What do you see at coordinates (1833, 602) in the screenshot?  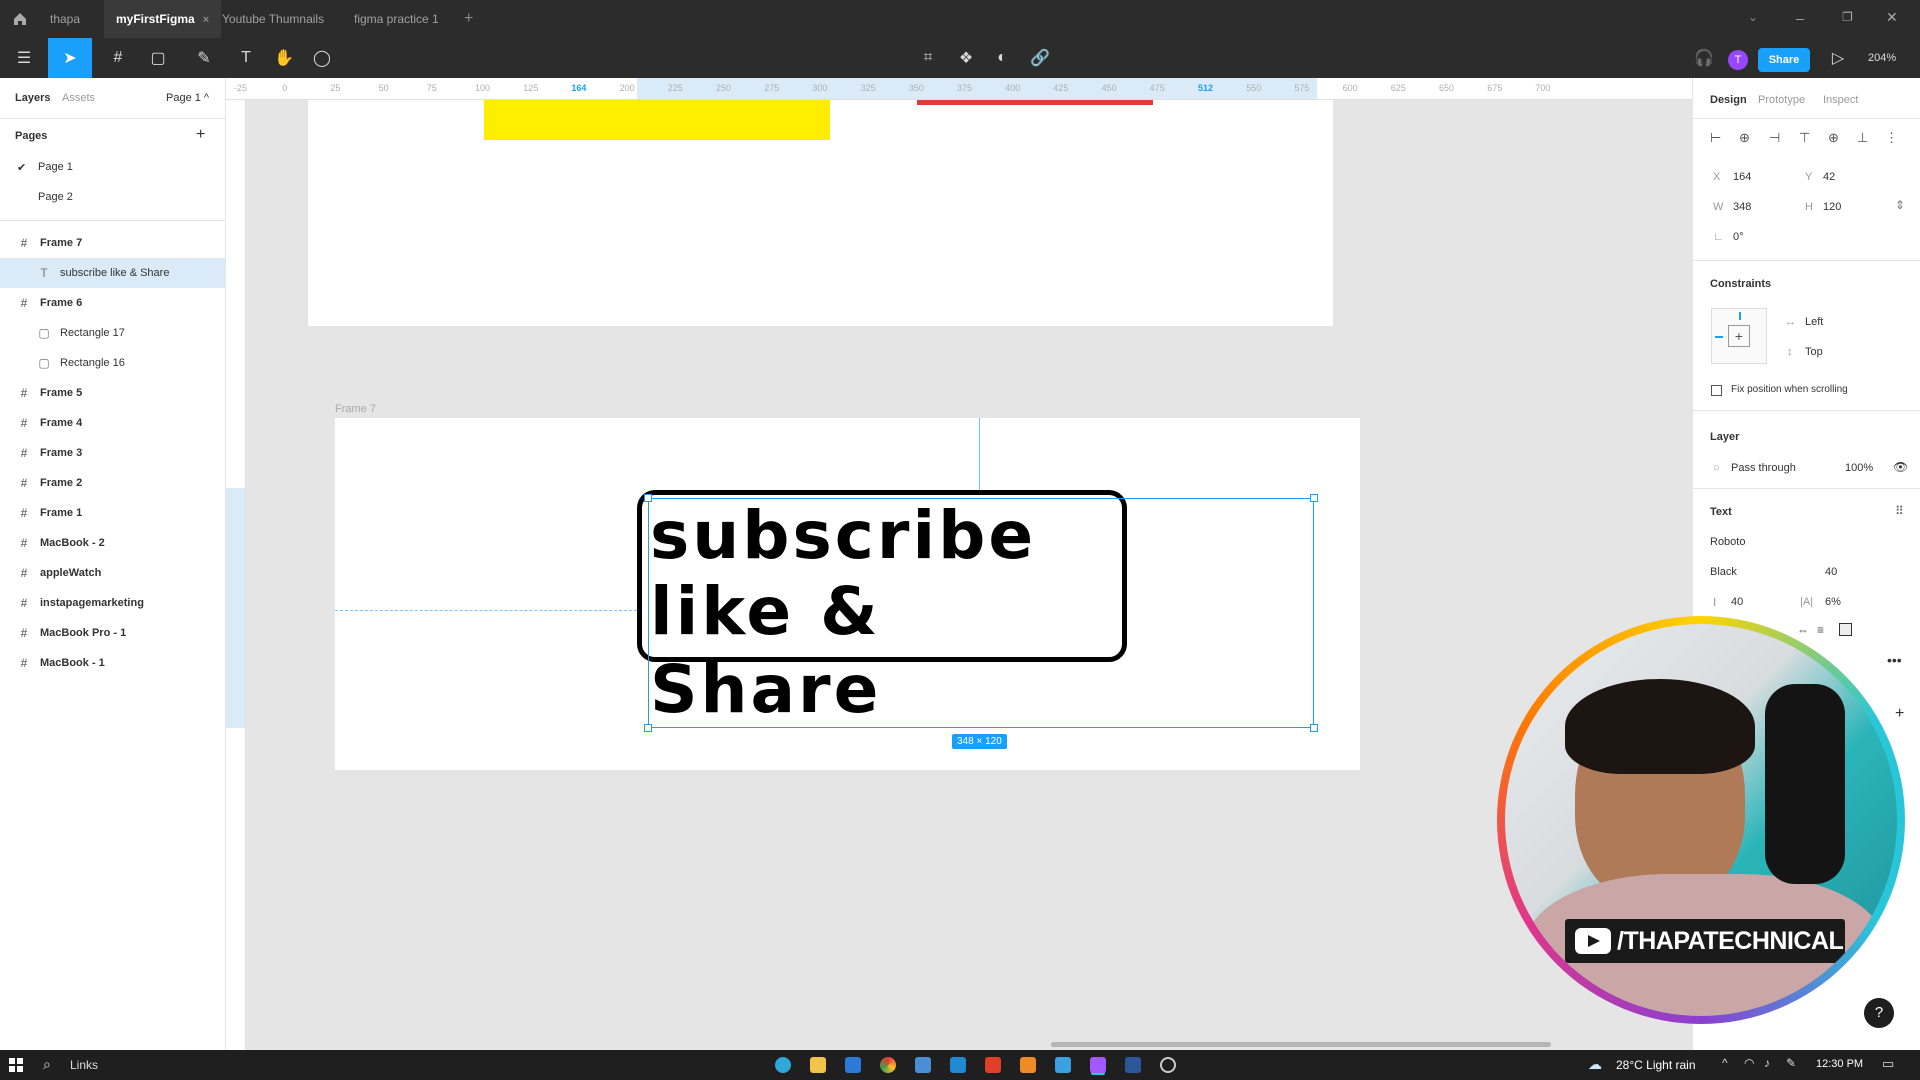 I see `letter-spacing-field: 6%` at bounding box center [1833, 602].